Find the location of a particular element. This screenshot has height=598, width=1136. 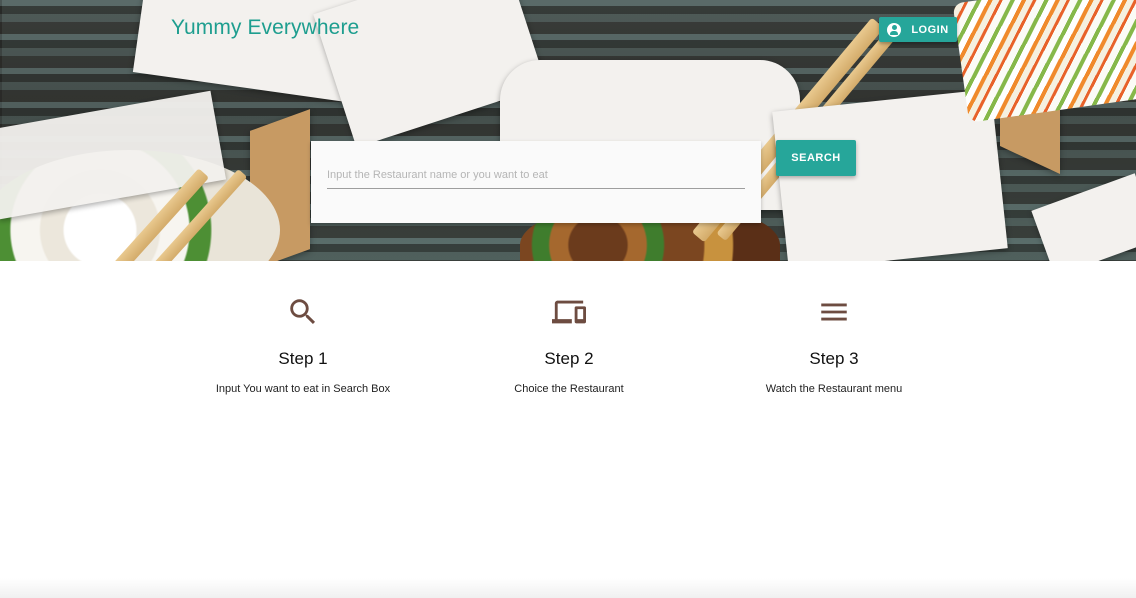

search-button: SEARCH is located at coordinates (816, 158).